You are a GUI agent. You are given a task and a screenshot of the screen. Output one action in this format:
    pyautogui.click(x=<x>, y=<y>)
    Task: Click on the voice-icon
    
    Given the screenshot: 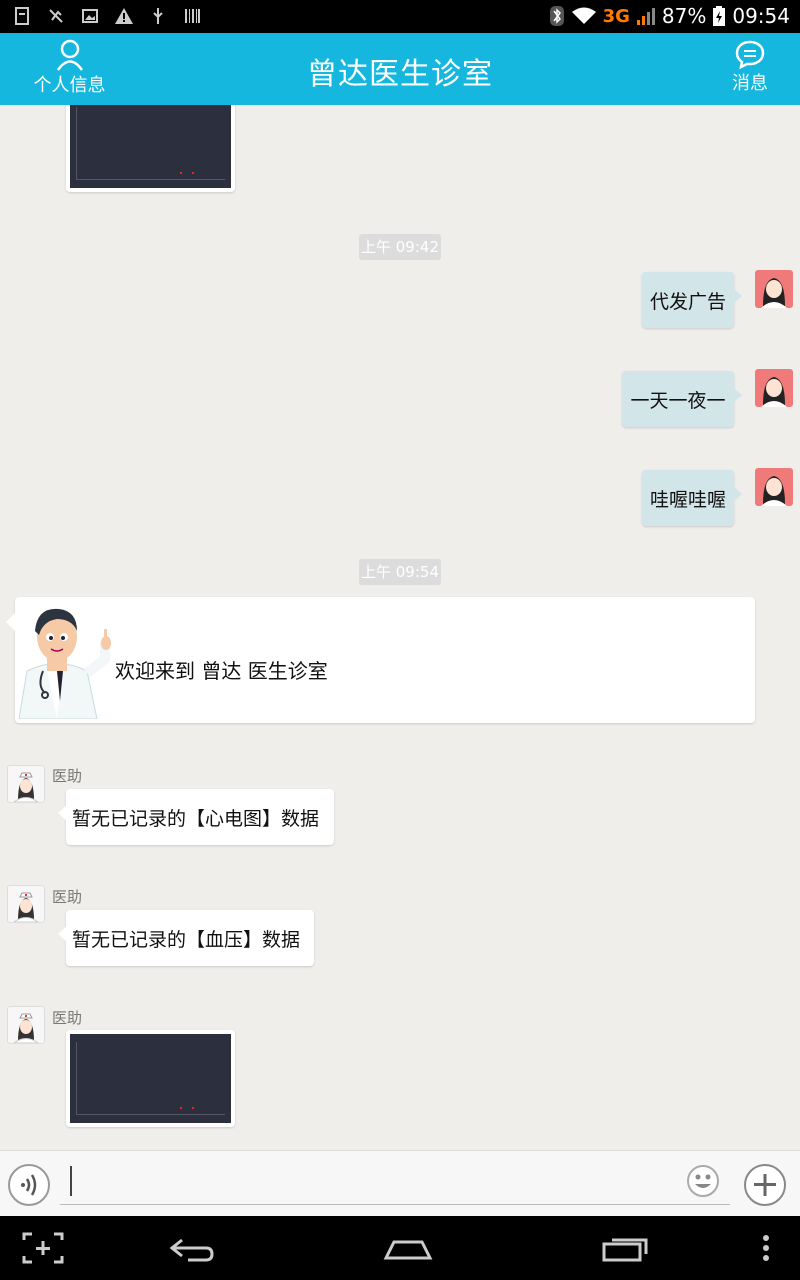 What is the action you would take?
    pyautogui.click(x=29, y=1185)
    